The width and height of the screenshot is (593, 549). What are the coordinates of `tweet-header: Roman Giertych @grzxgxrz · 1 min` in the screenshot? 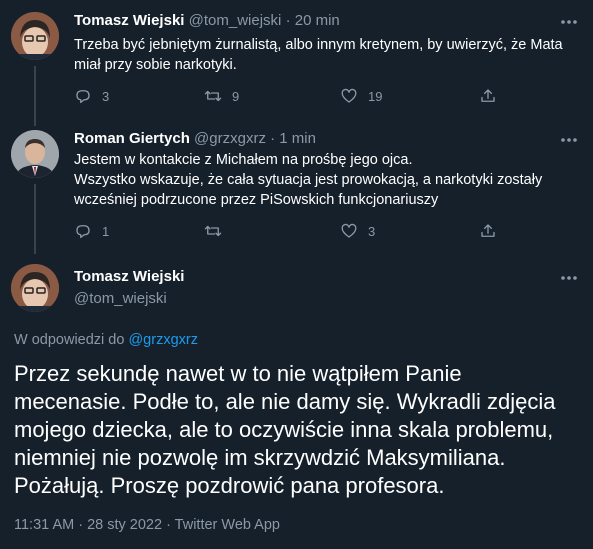 It's located at (195, 138).